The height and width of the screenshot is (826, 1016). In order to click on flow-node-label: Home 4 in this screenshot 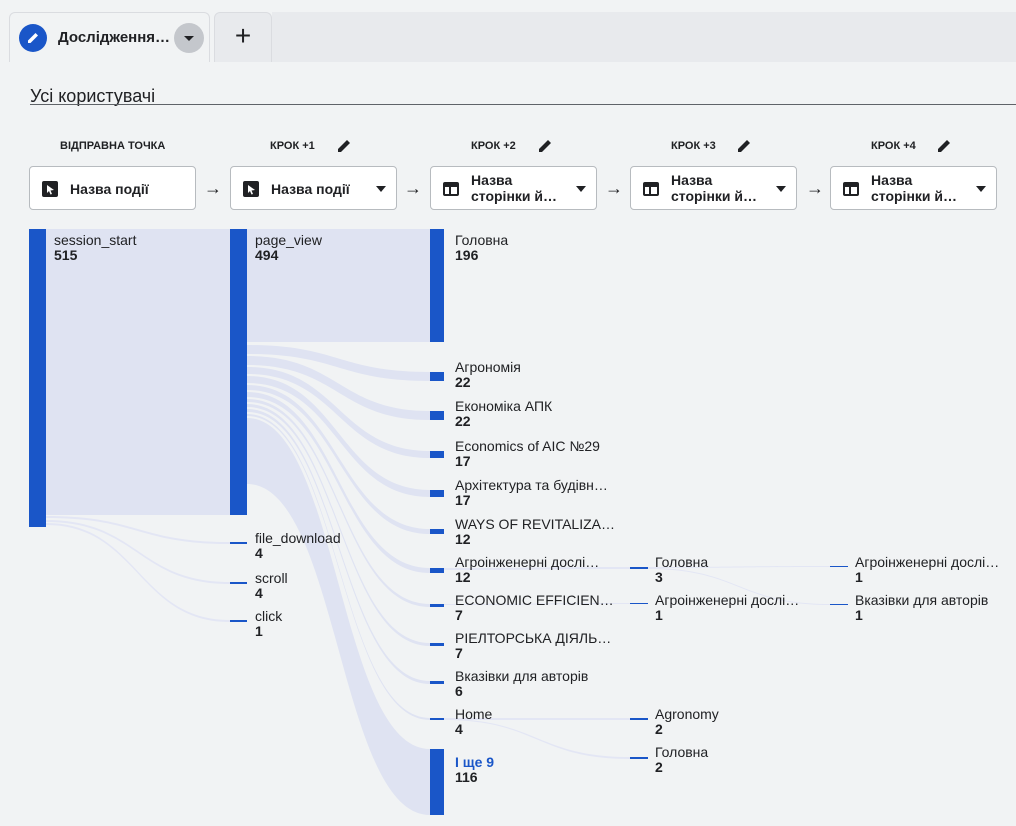, I will do `click(473, 722)`.